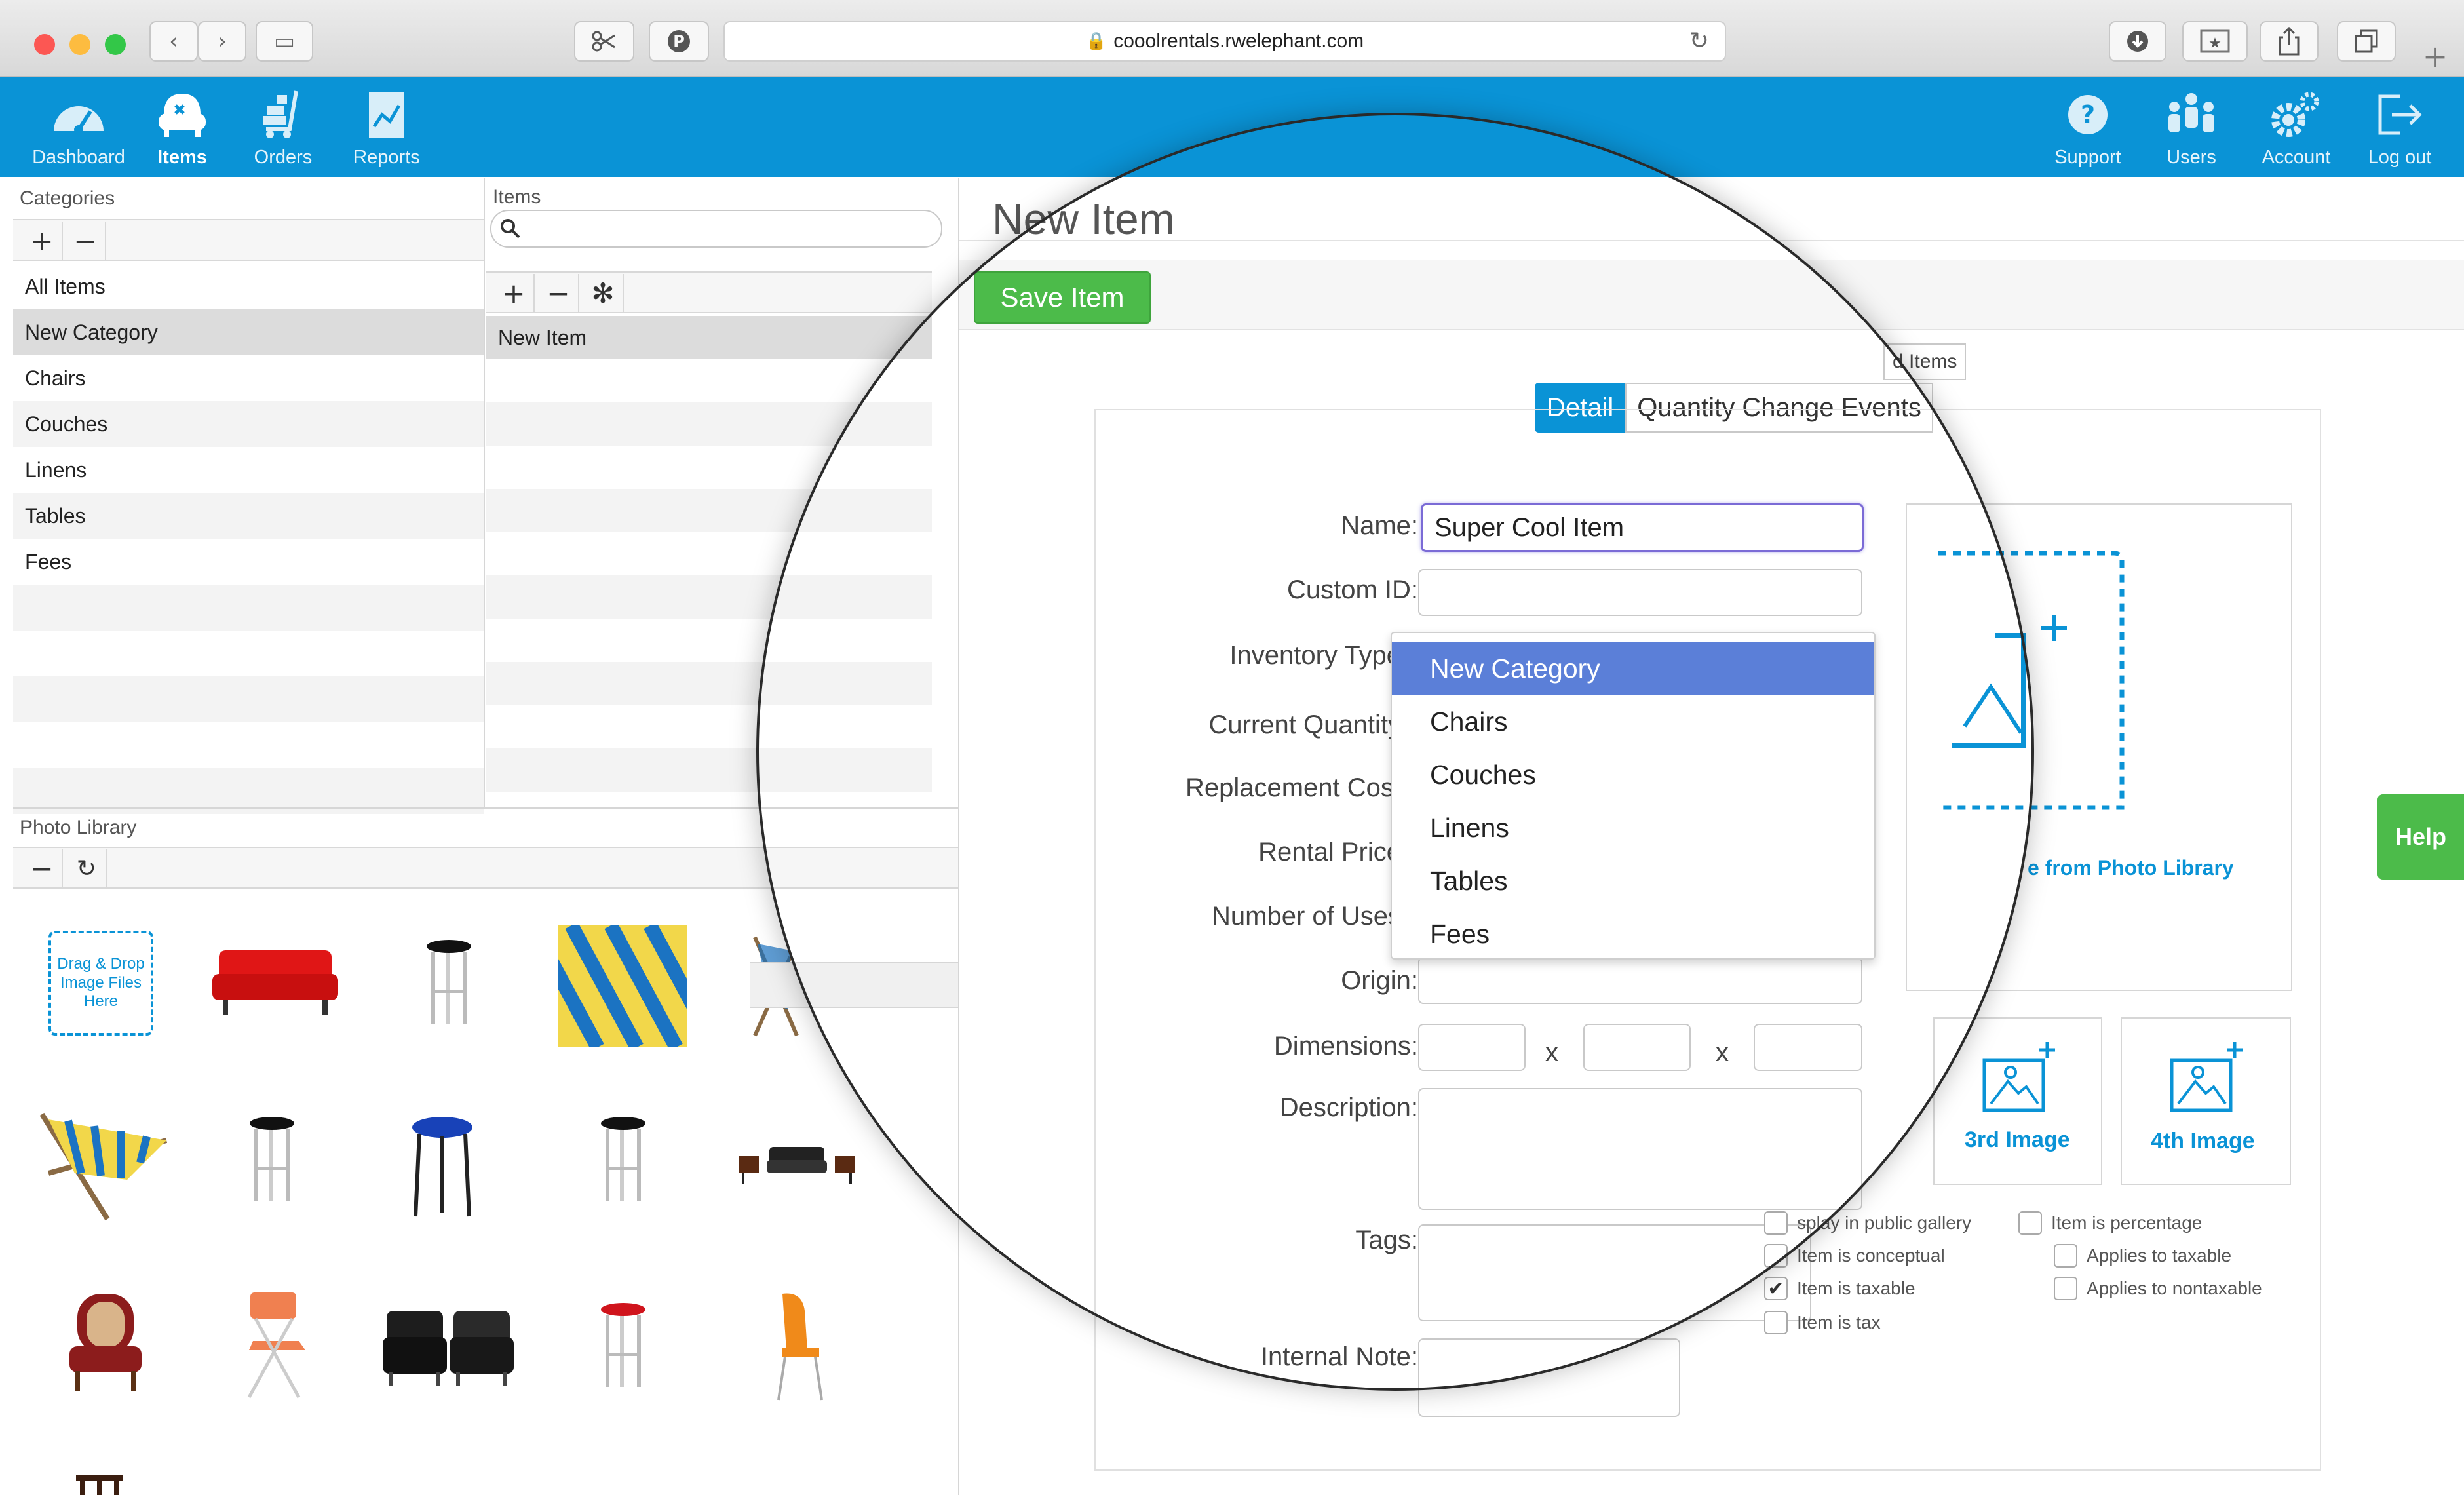  What do you see at coordinates (1633, 668) in the screenshot?
I see `dropdown-option: New Category` at bounding box center [1633, 668].